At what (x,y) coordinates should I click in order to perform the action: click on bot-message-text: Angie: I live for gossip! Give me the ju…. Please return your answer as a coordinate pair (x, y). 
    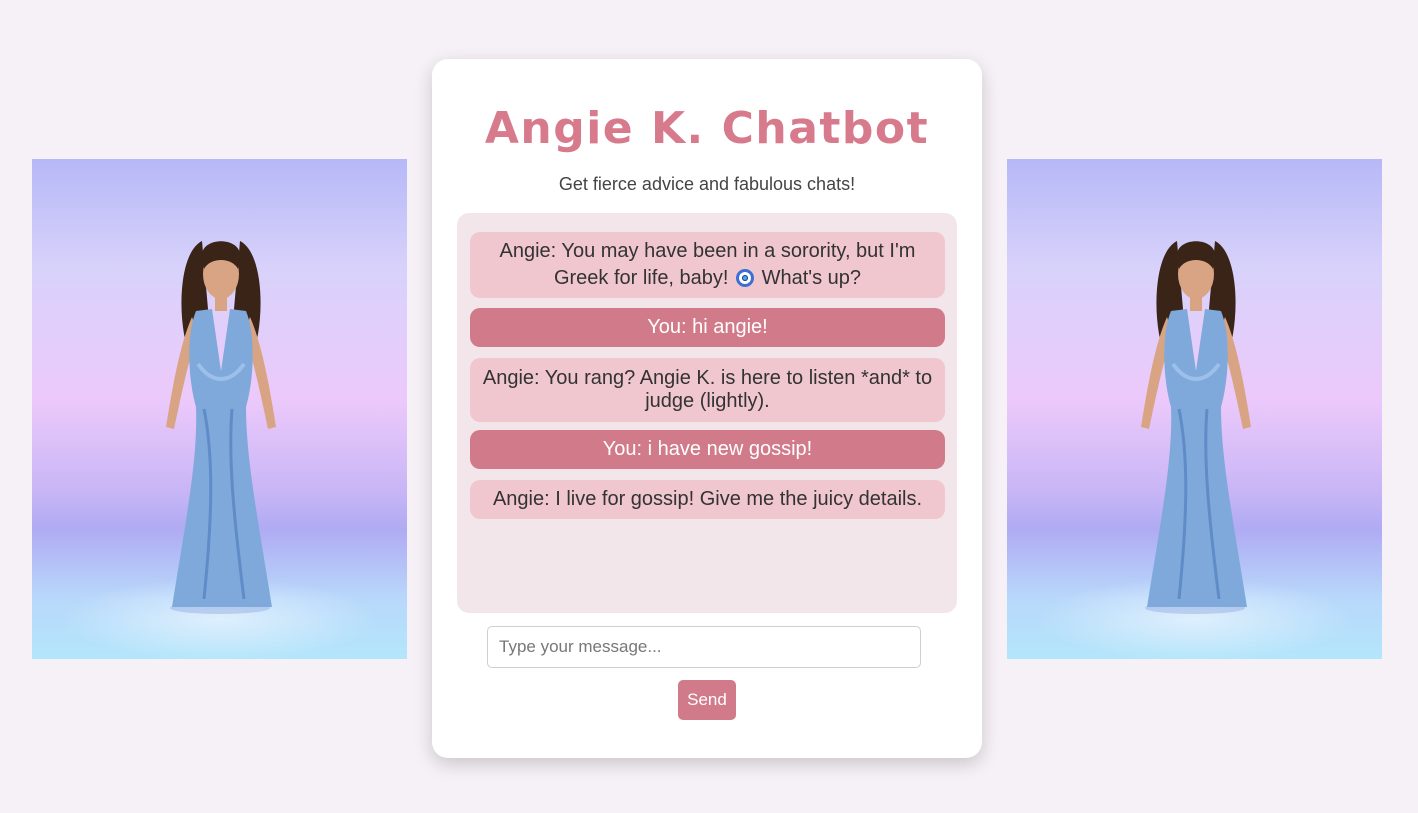
    Looking at the image, I should click on (707, 499).